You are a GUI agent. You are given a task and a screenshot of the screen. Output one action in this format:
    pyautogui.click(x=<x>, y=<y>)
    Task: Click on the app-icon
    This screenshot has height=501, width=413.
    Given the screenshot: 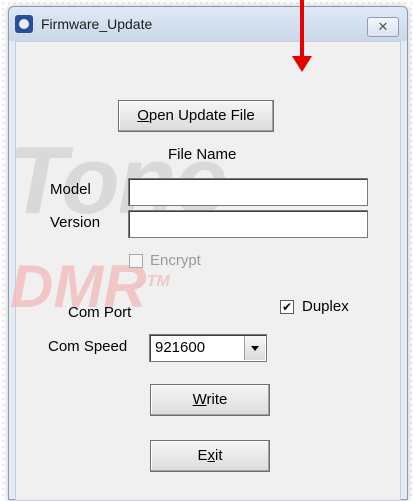 What is the action you would take?
    pyautogui.click(x=24, y=24)
    